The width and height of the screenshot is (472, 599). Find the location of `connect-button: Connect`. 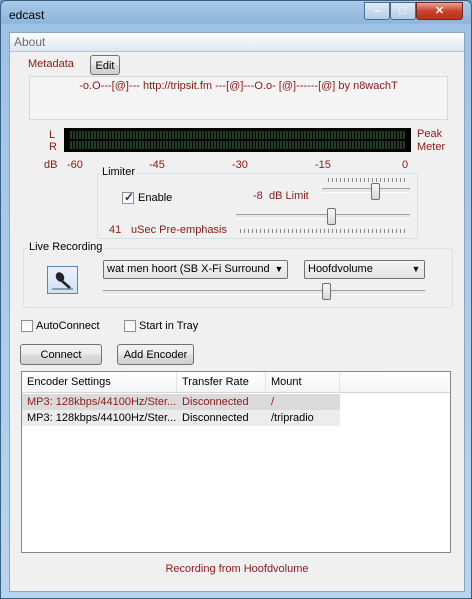

connect-button: Connect is located at coordinates (61, 354).